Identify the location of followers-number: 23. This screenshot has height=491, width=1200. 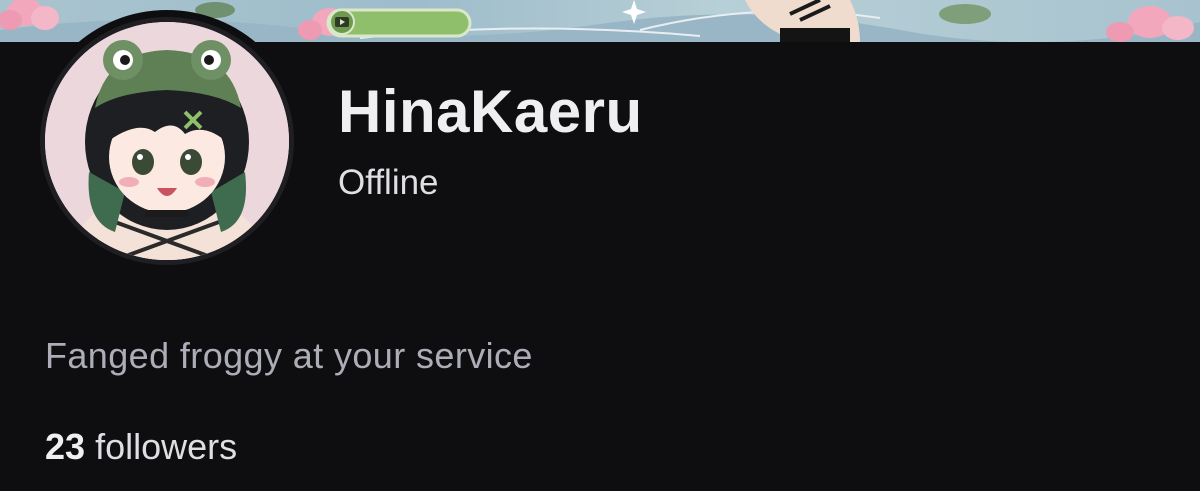
(65, 446).